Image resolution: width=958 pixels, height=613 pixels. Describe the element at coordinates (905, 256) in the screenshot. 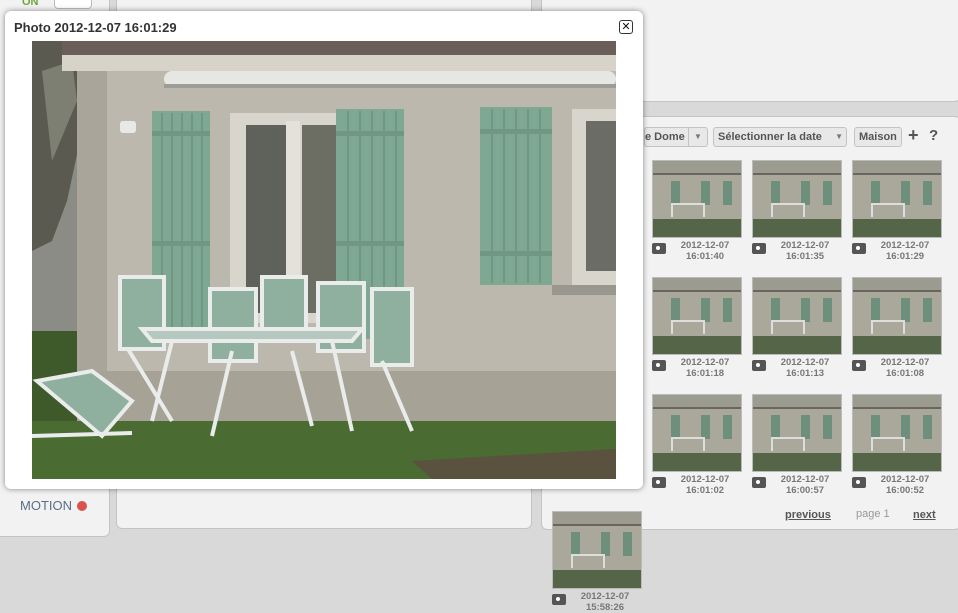

I see `thumbnail-time: 16:01:29` at that location.